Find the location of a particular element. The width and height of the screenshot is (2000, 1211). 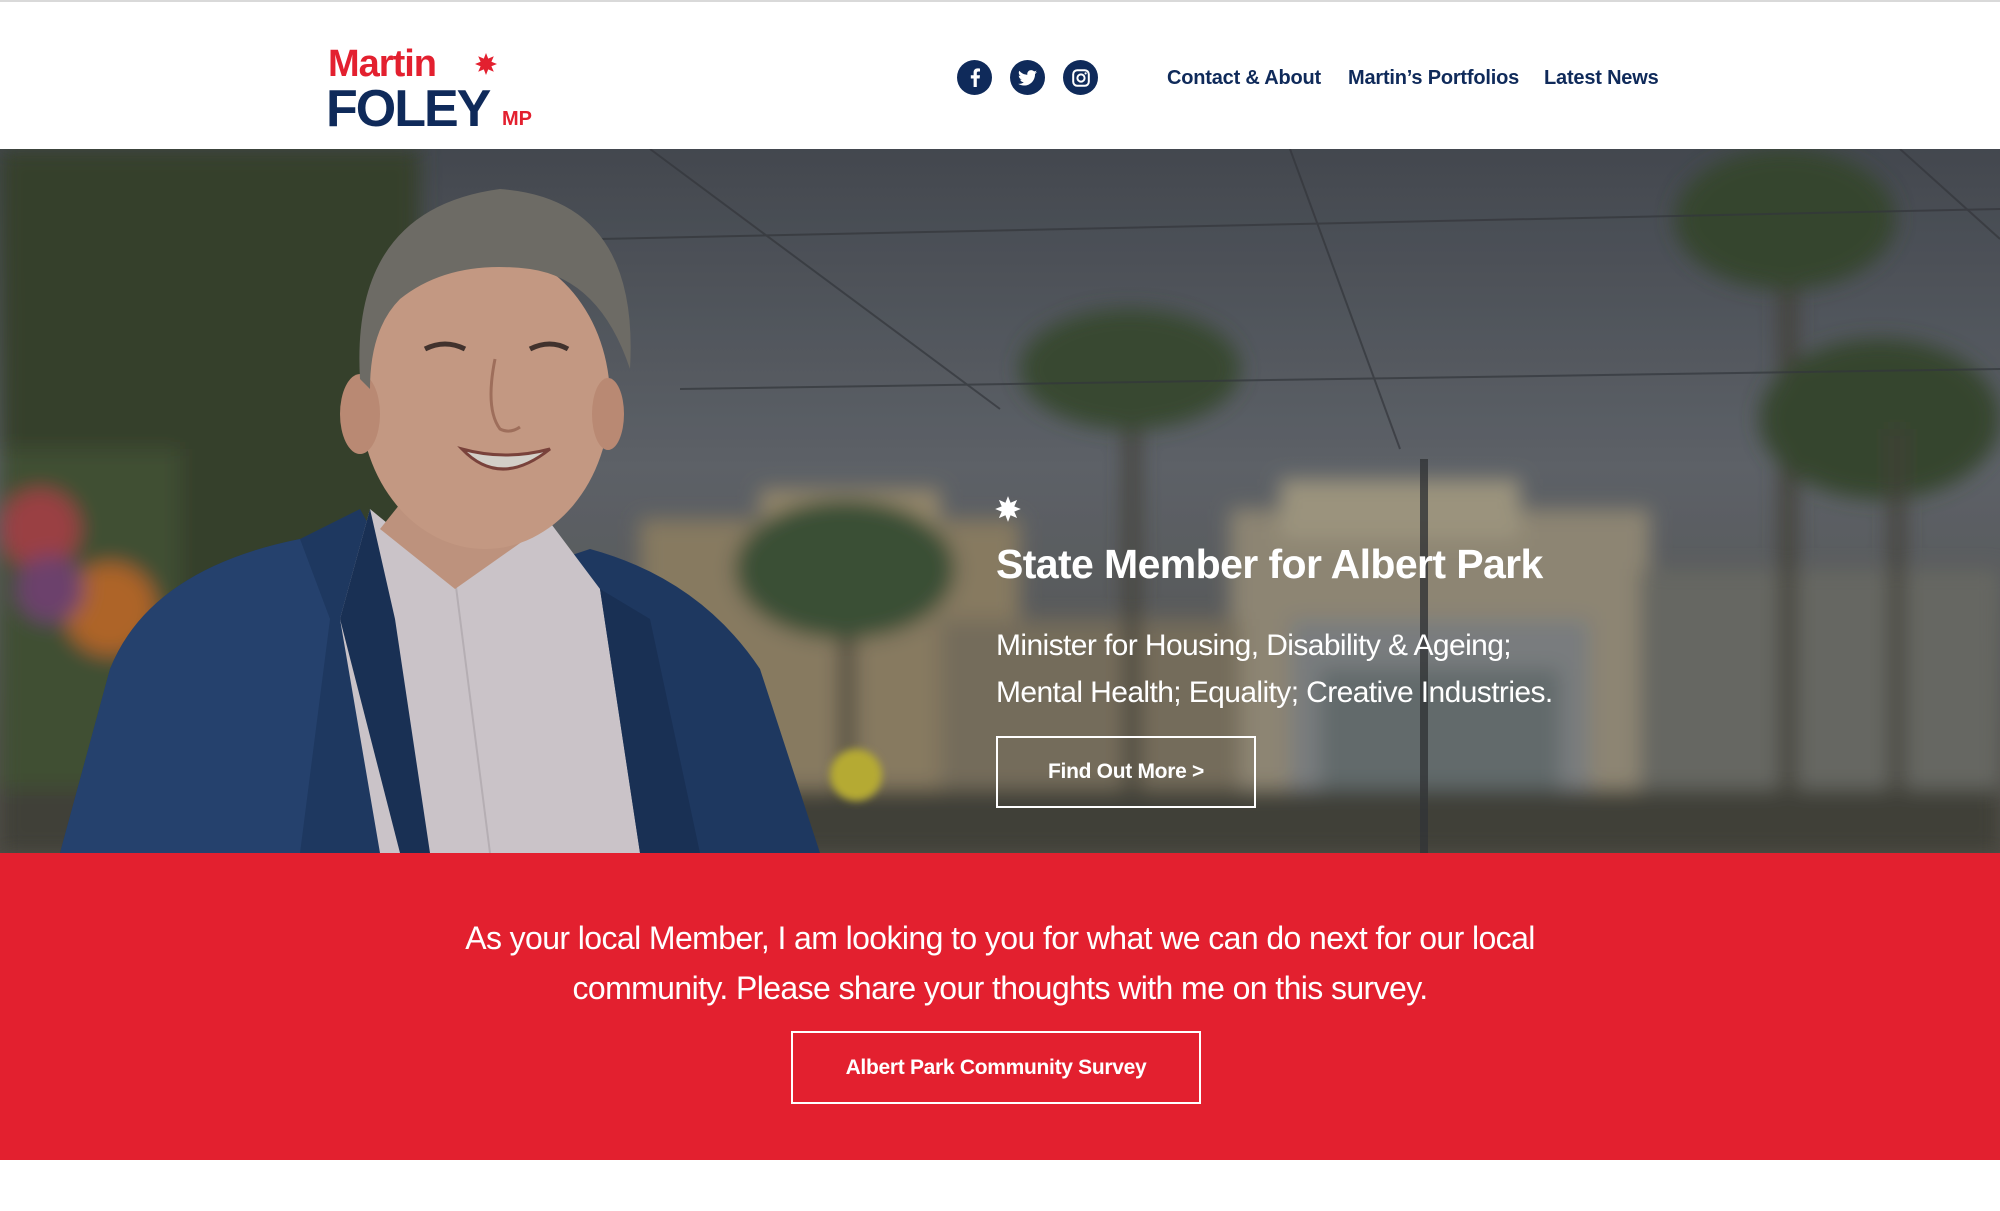

twitter-icon is located at coordinates (1027, 77).